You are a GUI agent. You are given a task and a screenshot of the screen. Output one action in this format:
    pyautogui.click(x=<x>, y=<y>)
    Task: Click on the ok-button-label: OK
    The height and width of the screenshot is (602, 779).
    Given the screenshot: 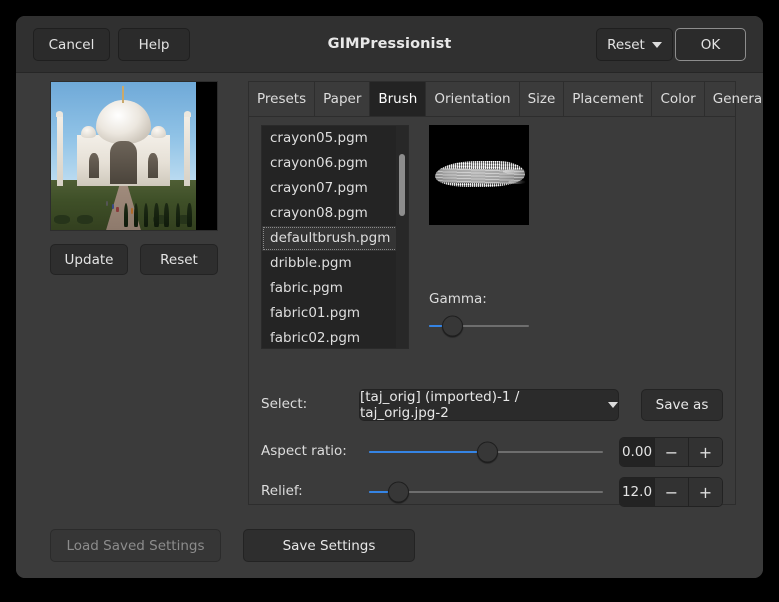 What is the action you would take?
    pyautogui.click(x=710, y=44)
    